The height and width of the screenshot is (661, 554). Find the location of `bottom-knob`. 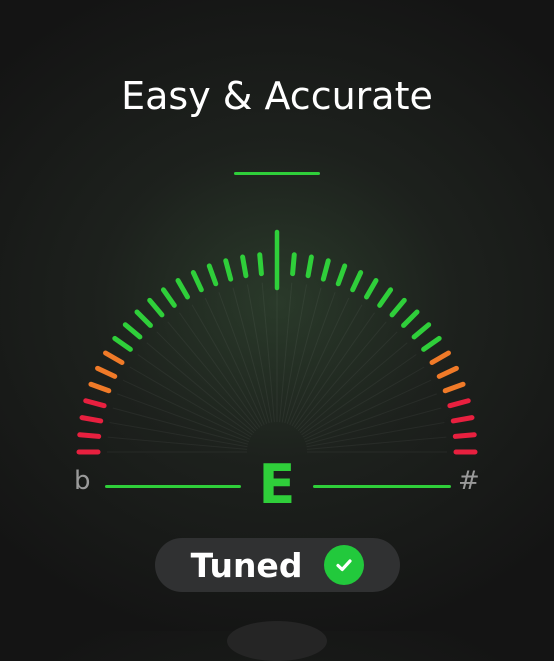

bottom-knob is located at coordinates (277, 641).